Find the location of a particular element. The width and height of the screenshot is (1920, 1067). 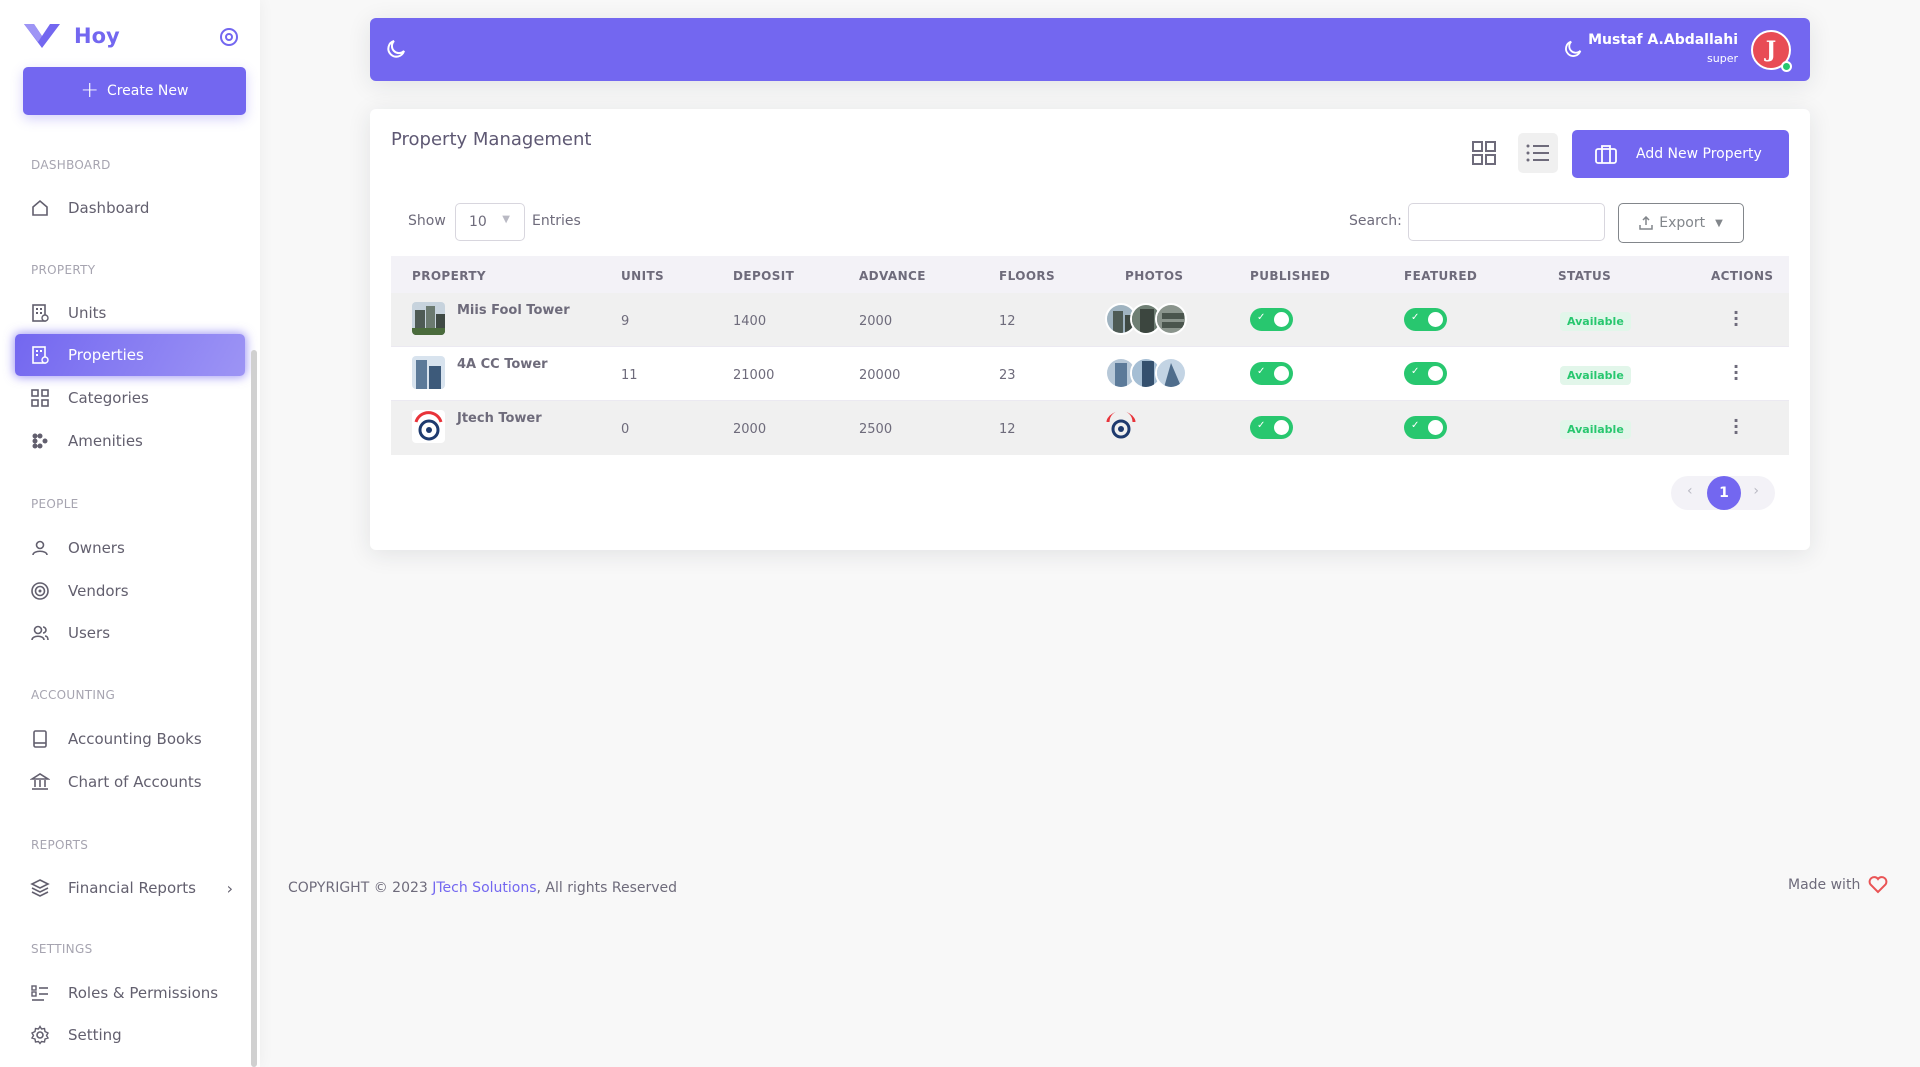

column-header-photos: PHOTOS is located at coordinates (1154, 276).